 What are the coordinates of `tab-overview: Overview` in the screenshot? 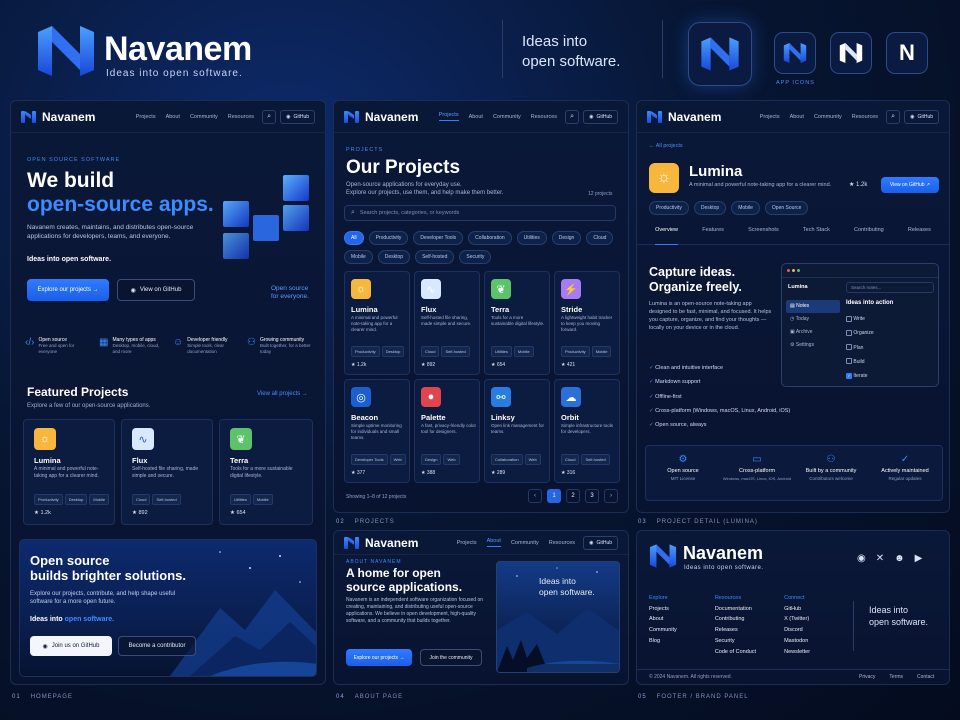 It's located at (667, 236).